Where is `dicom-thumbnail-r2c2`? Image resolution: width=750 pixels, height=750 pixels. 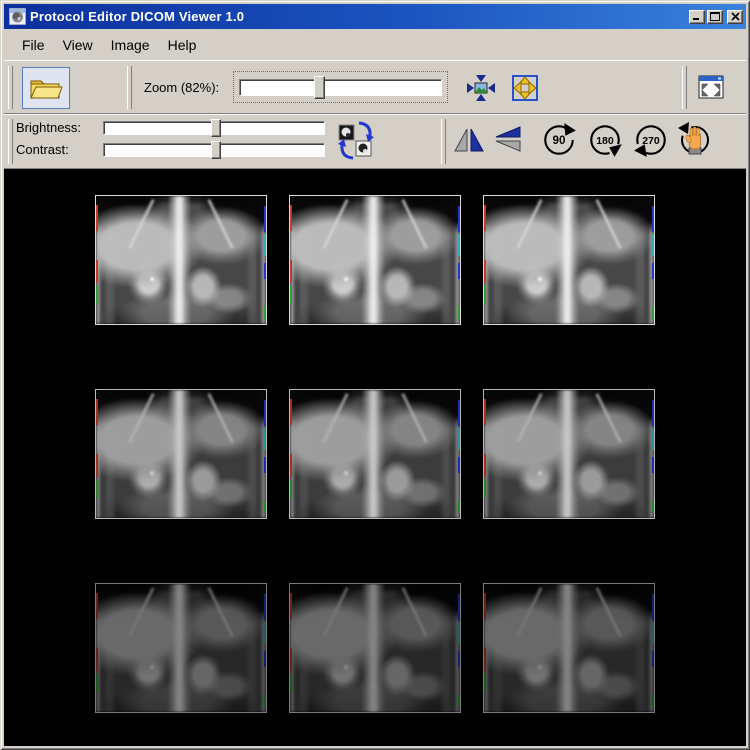 dicom-thumbnail-r2c2 is located at coordinates (375, 454).